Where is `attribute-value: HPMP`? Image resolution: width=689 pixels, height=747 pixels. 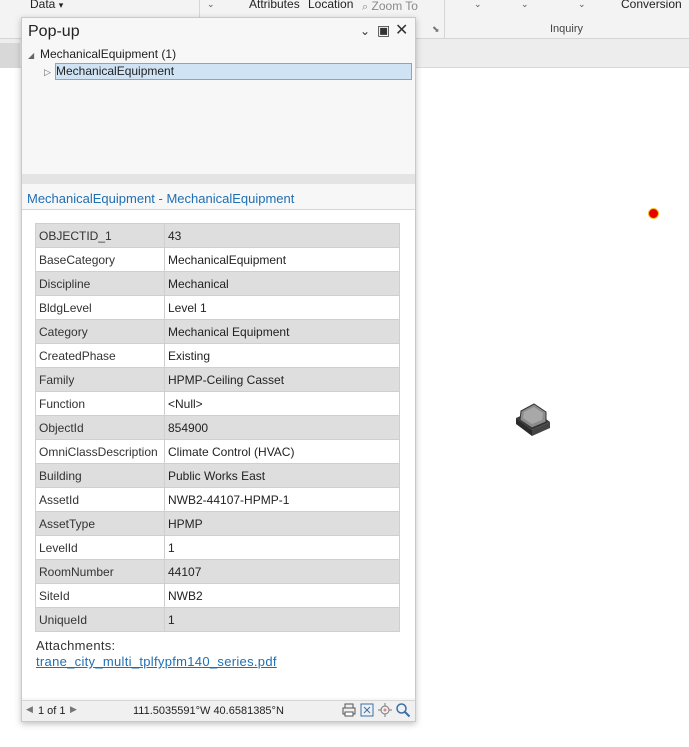 attribute-value: HPMP is located at coordinates (282, 523).